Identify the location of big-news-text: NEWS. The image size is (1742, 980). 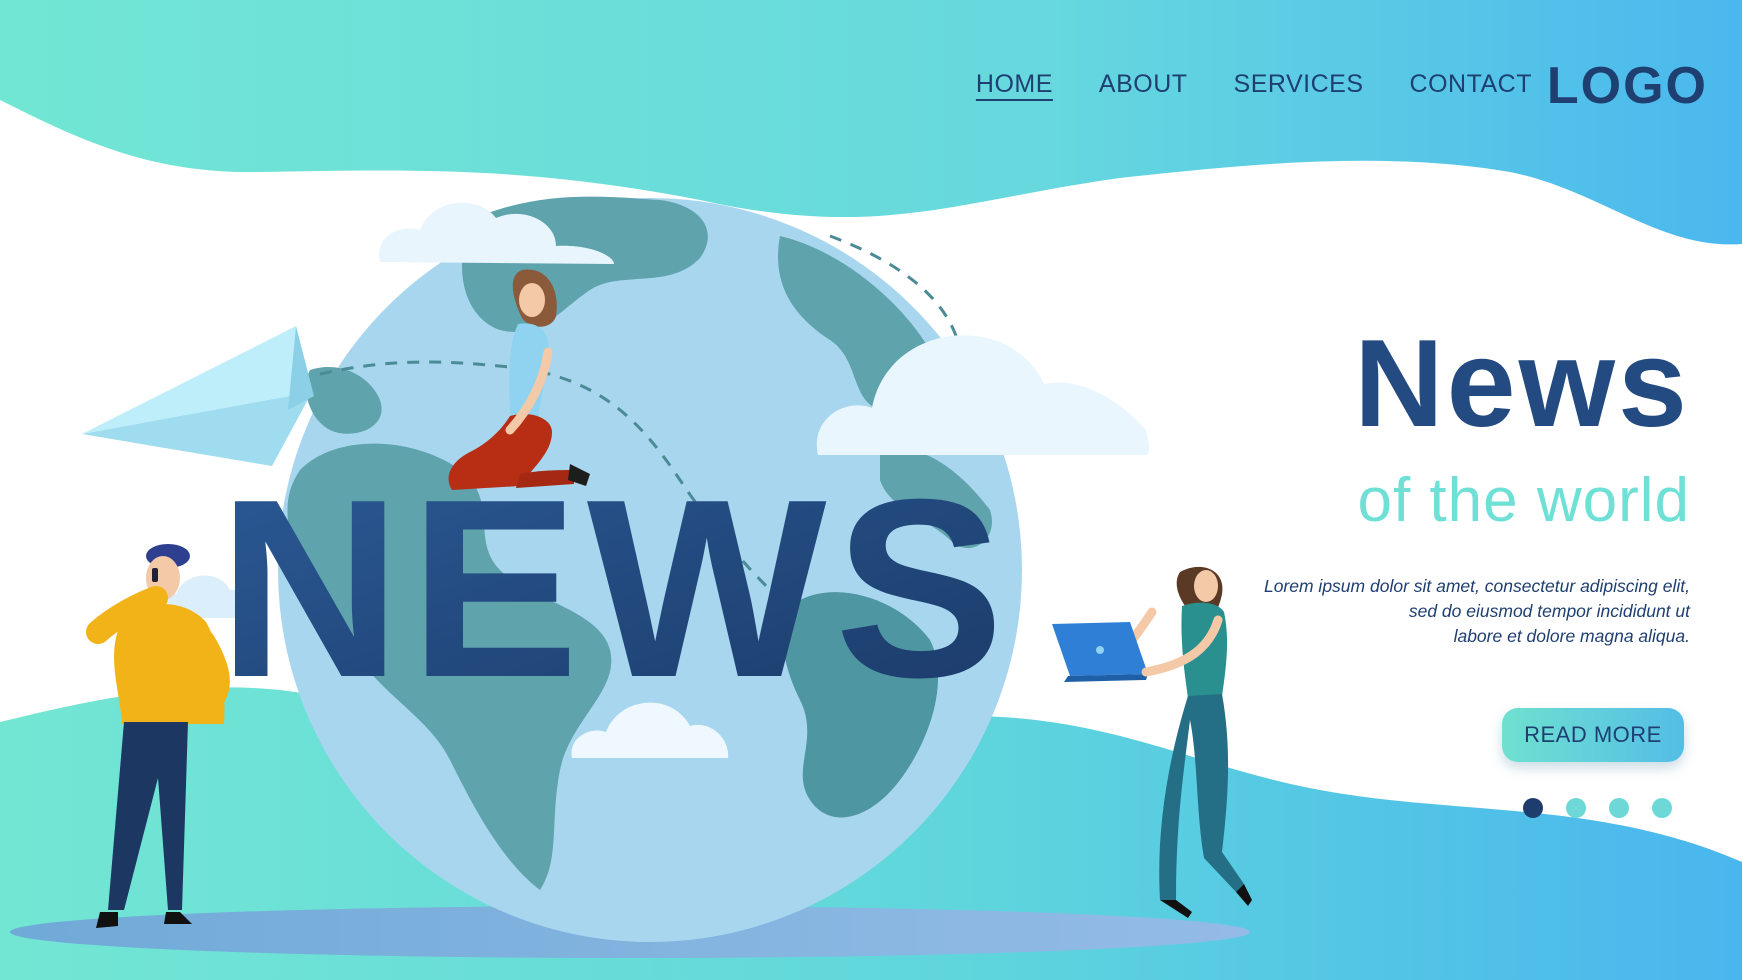
(615, 588).